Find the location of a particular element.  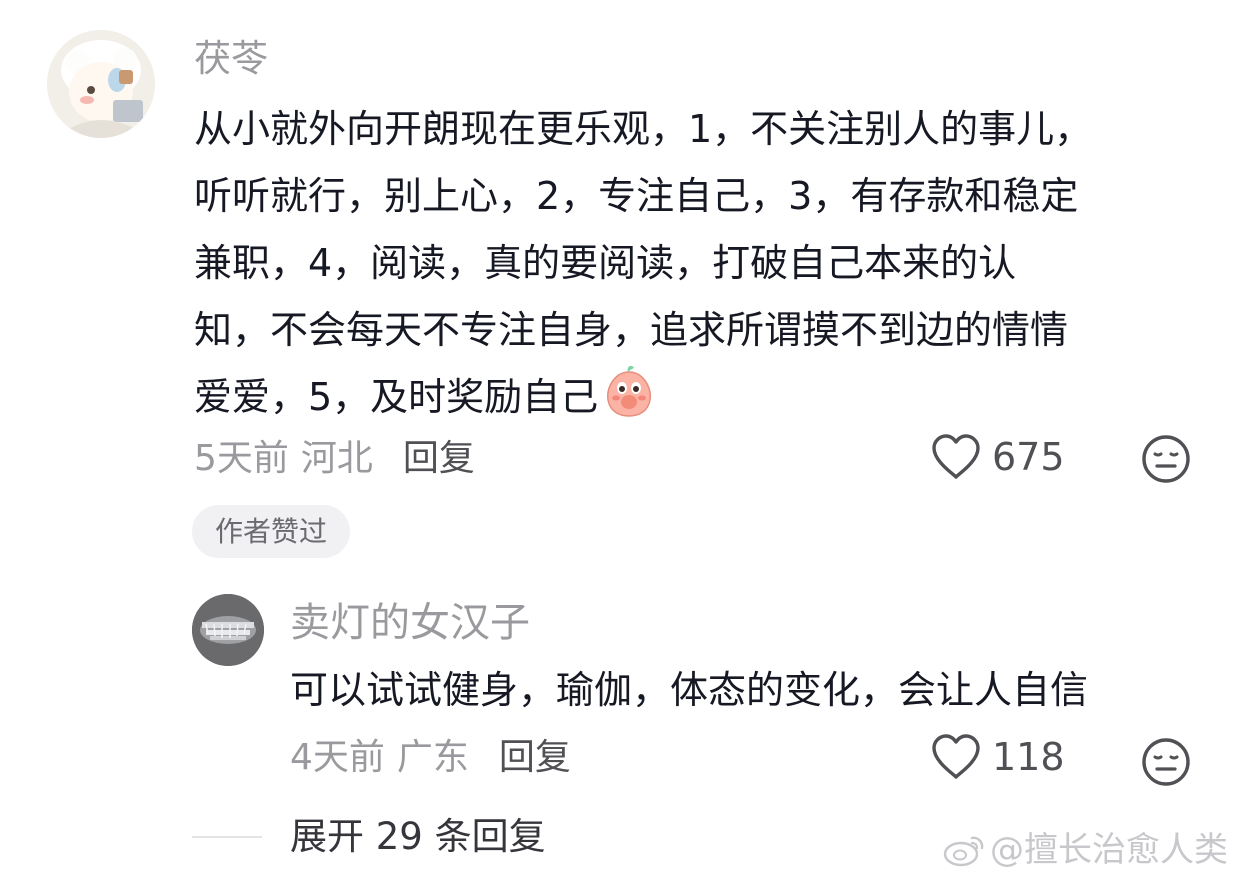

comment-location: 河北 is located at coordinates (336, 458).